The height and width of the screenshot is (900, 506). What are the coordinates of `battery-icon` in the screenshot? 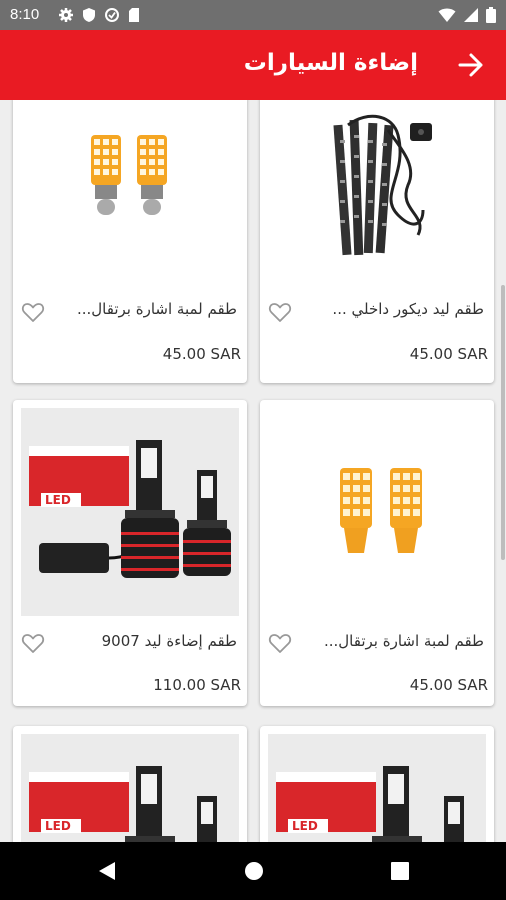 It's located at (491, 15).